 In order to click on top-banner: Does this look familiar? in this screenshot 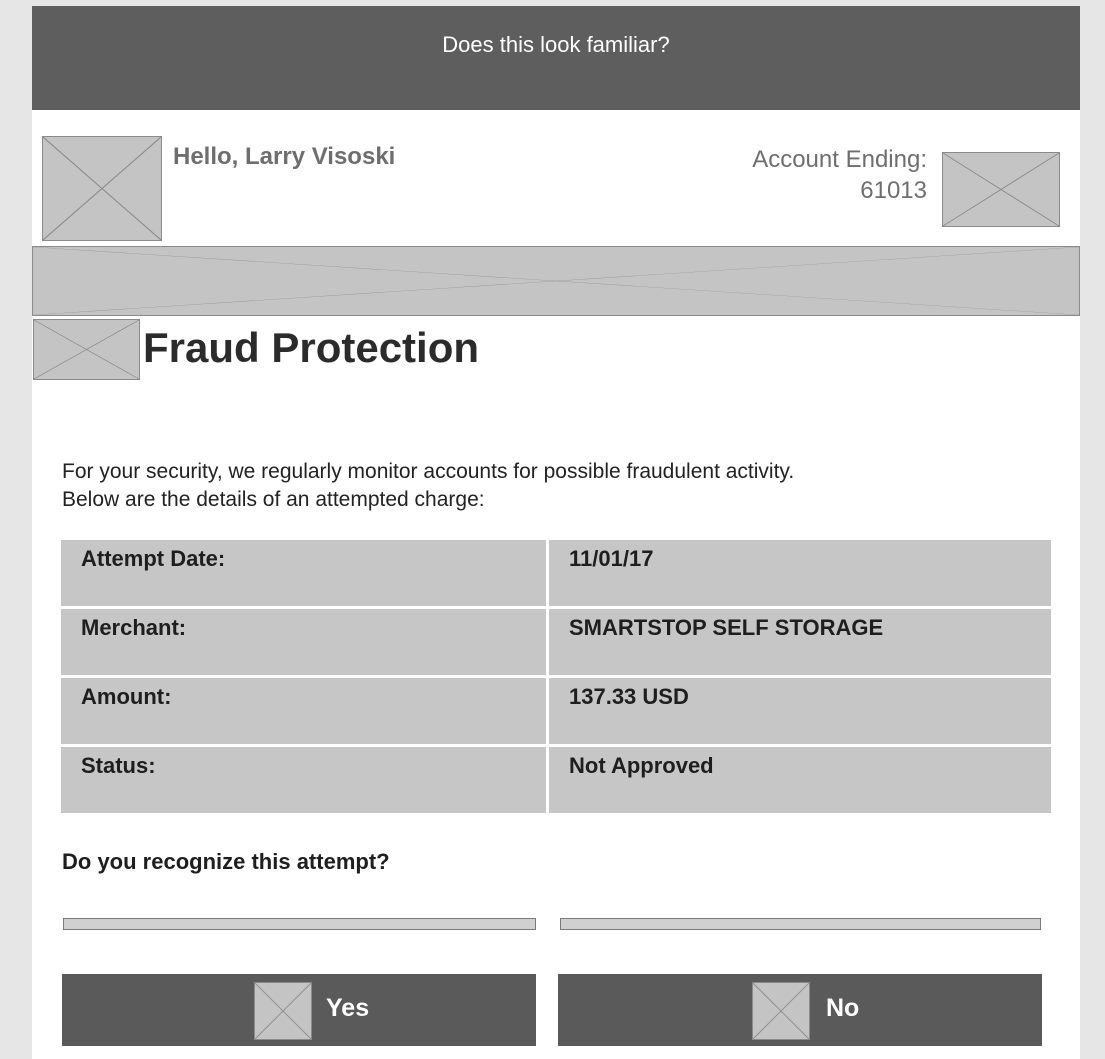, I will do `click(556, 58)`.